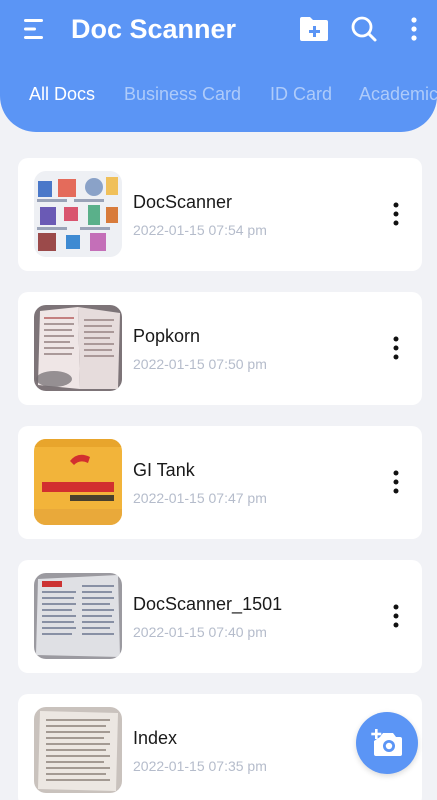 This screenshot has width=437, height=800. I want to click on document-name: DocScanner_1501, so click(208, 604).